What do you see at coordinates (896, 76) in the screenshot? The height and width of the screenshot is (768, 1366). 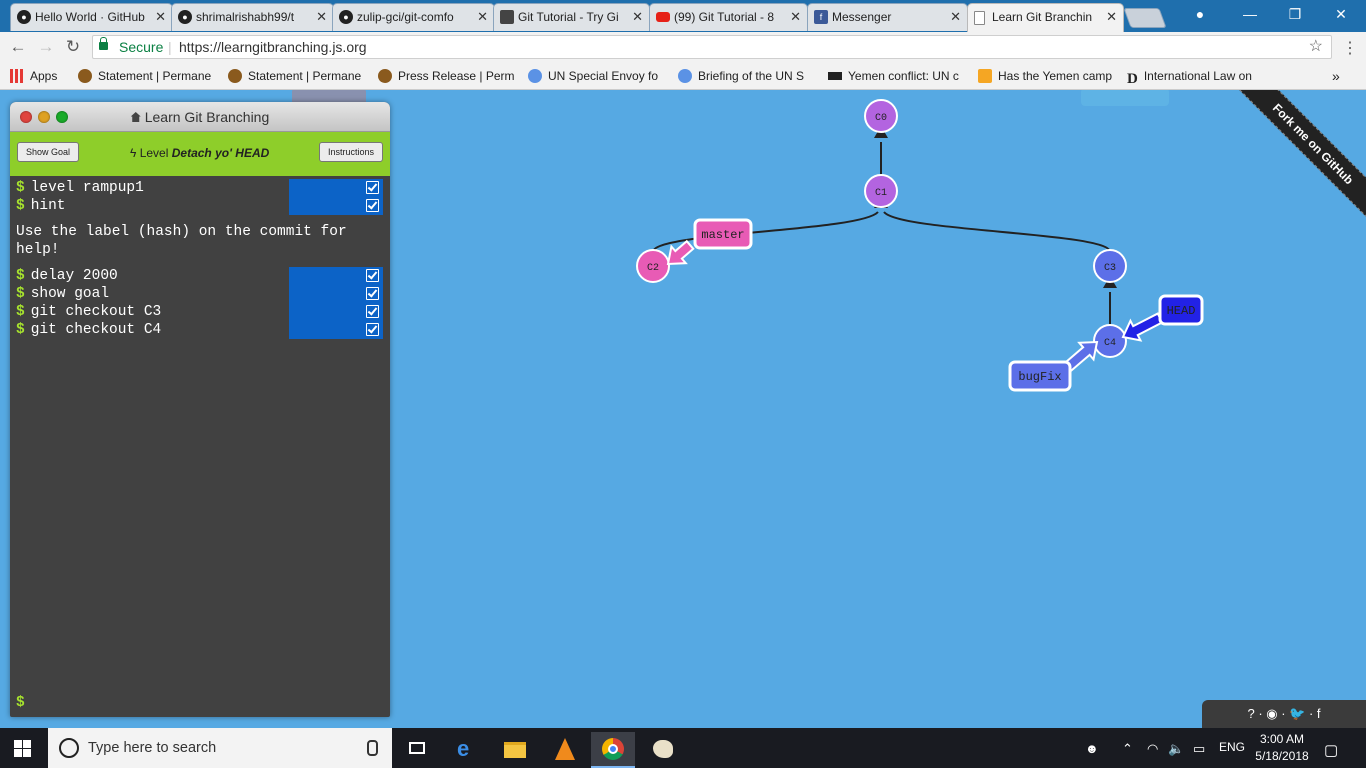 I see `bookmark-yemen-conflict: Yemen conflict: UN c` at bounding box center [896, 76].